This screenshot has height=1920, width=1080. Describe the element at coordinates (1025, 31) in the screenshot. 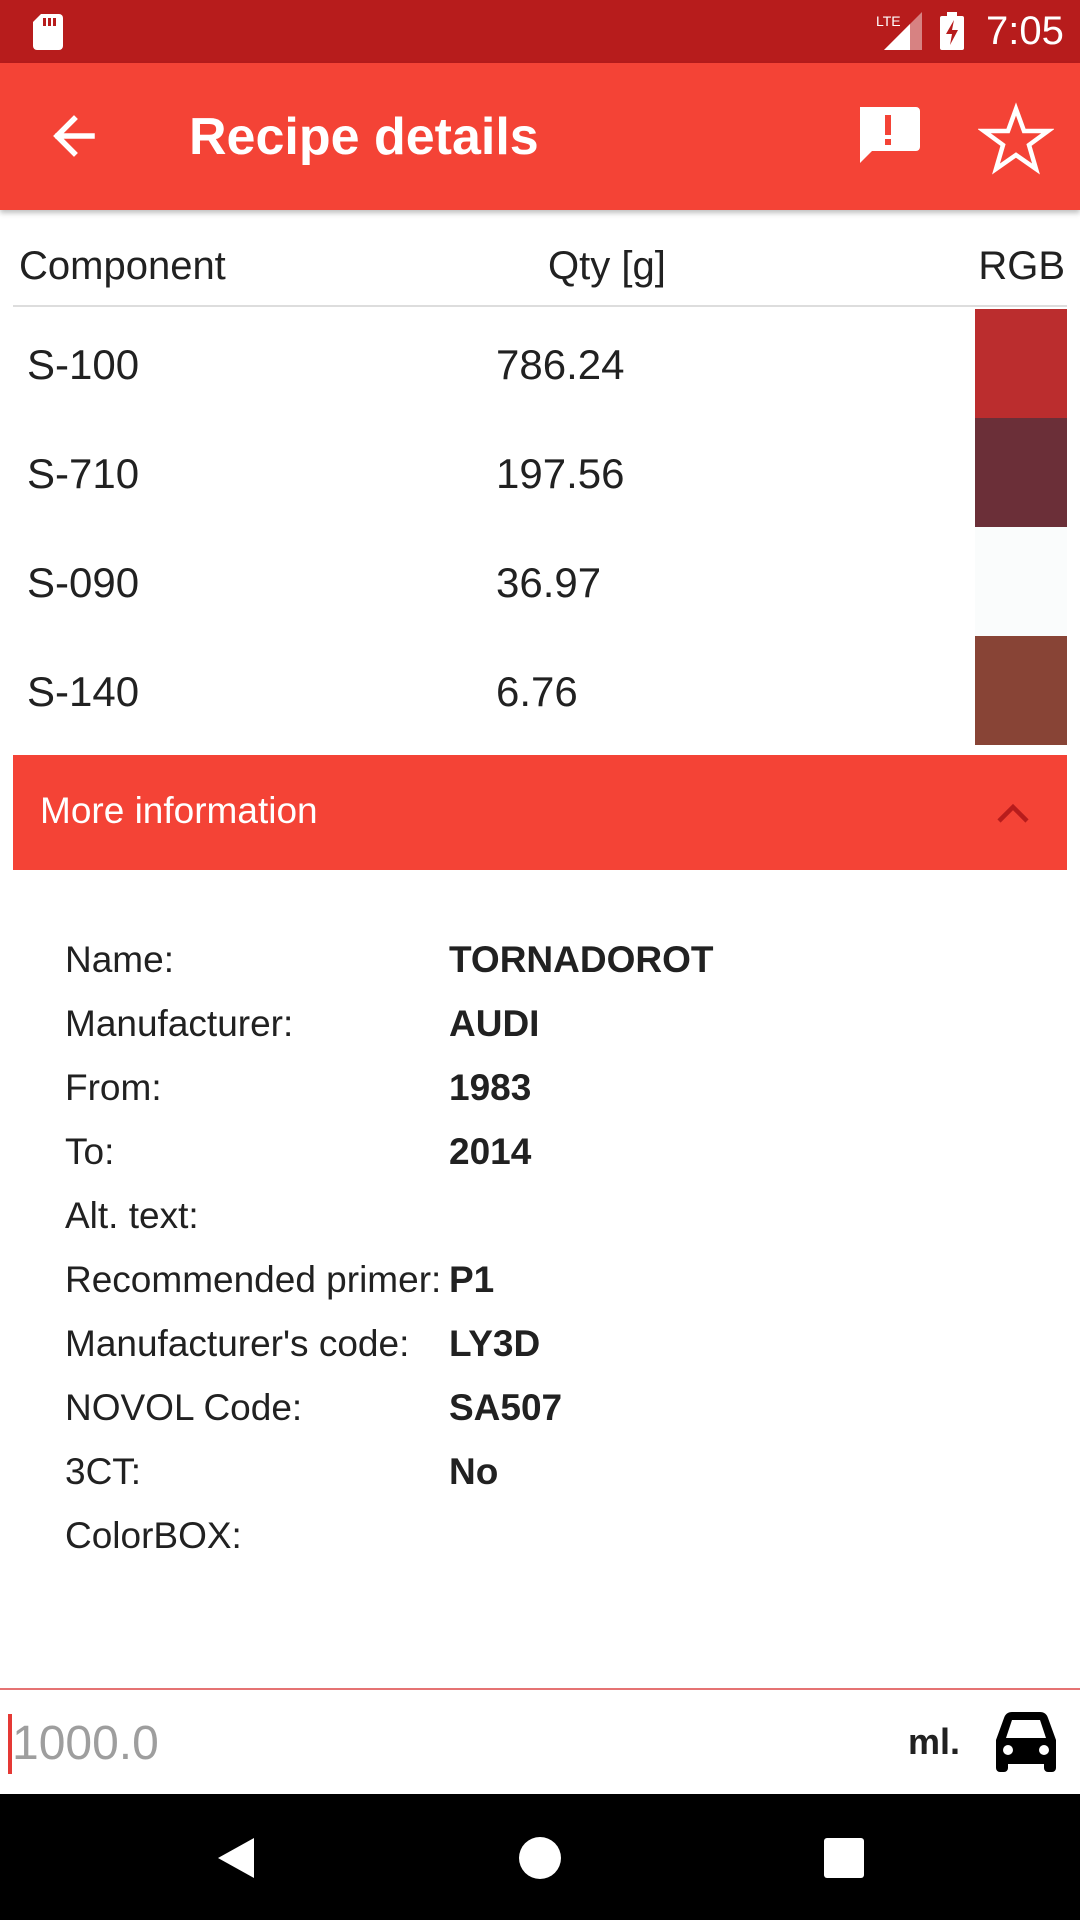

I see `status-time: 7:05` at that location.